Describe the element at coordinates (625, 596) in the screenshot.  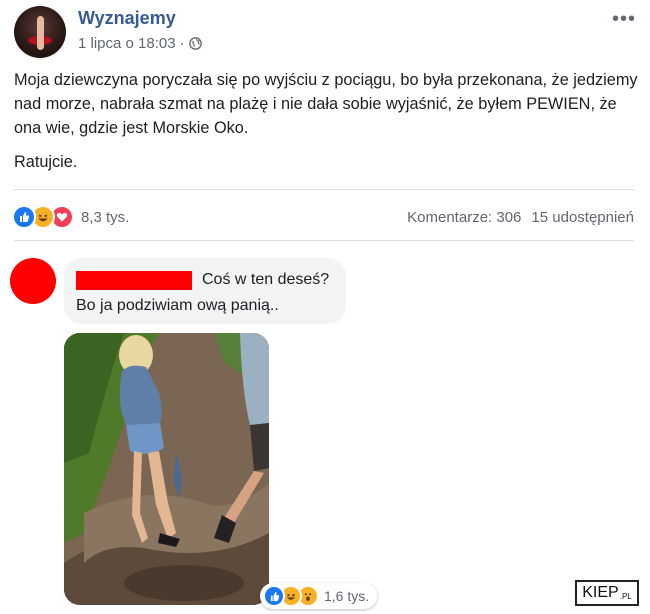
I see `watermark-suffix: .PL` at that location.